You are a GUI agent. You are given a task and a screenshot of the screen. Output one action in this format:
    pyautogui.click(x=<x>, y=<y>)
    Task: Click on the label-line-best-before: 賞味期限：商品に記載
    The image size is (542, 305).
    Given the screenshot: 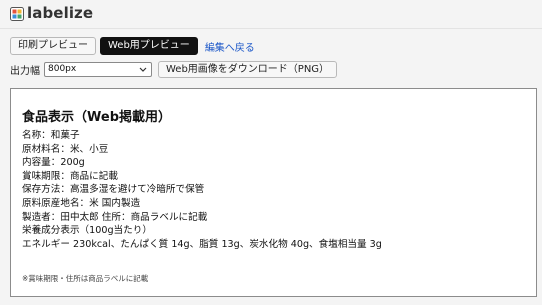 What is the action you would take?
    pyautogui.click(x=70, y=176)
    